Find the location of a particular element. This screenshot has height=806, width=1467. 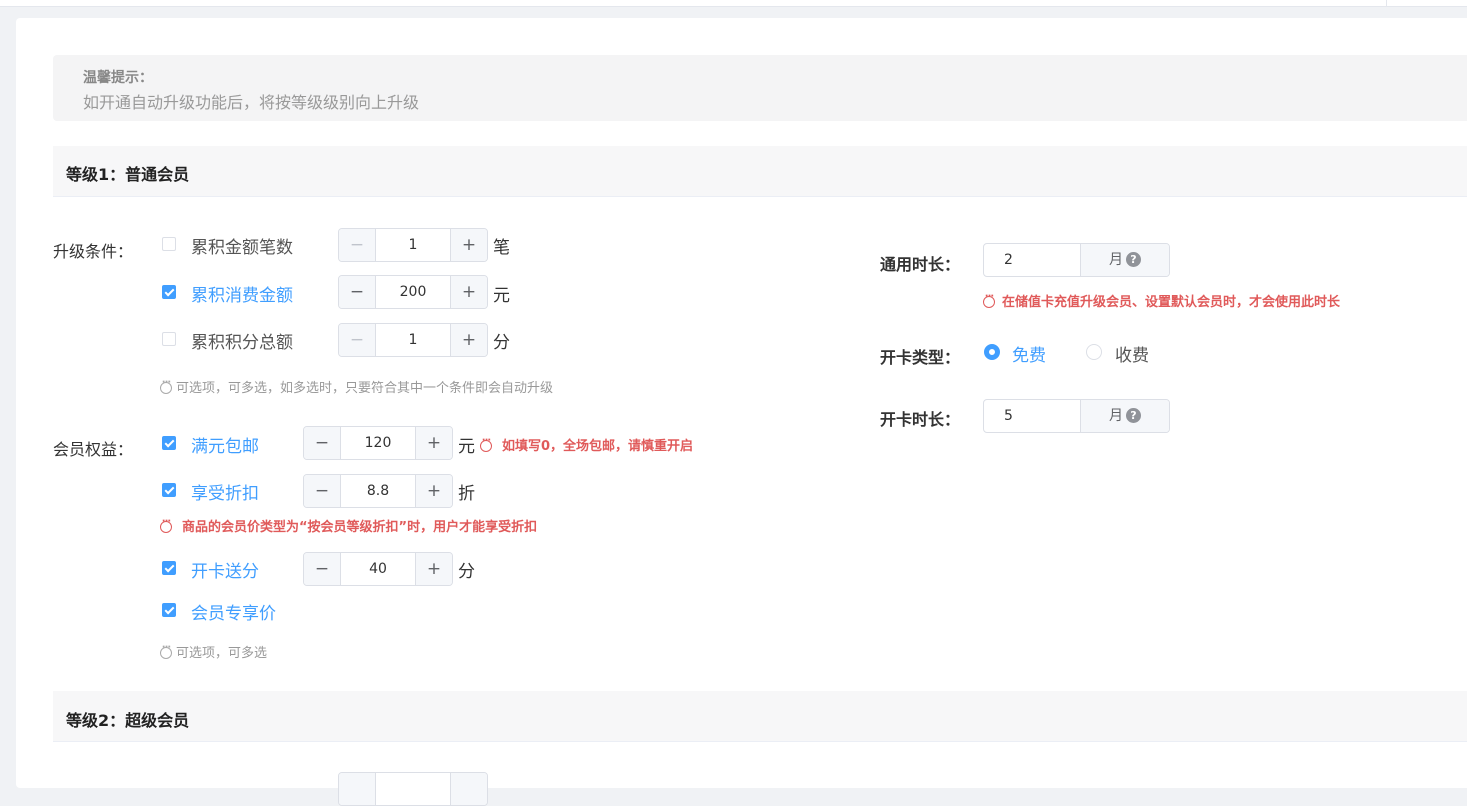

upgrade-hint: 可选项，可多选，如多选时，只要符合其中一个条件即会自动升级 is located at coordinates (356, 386).